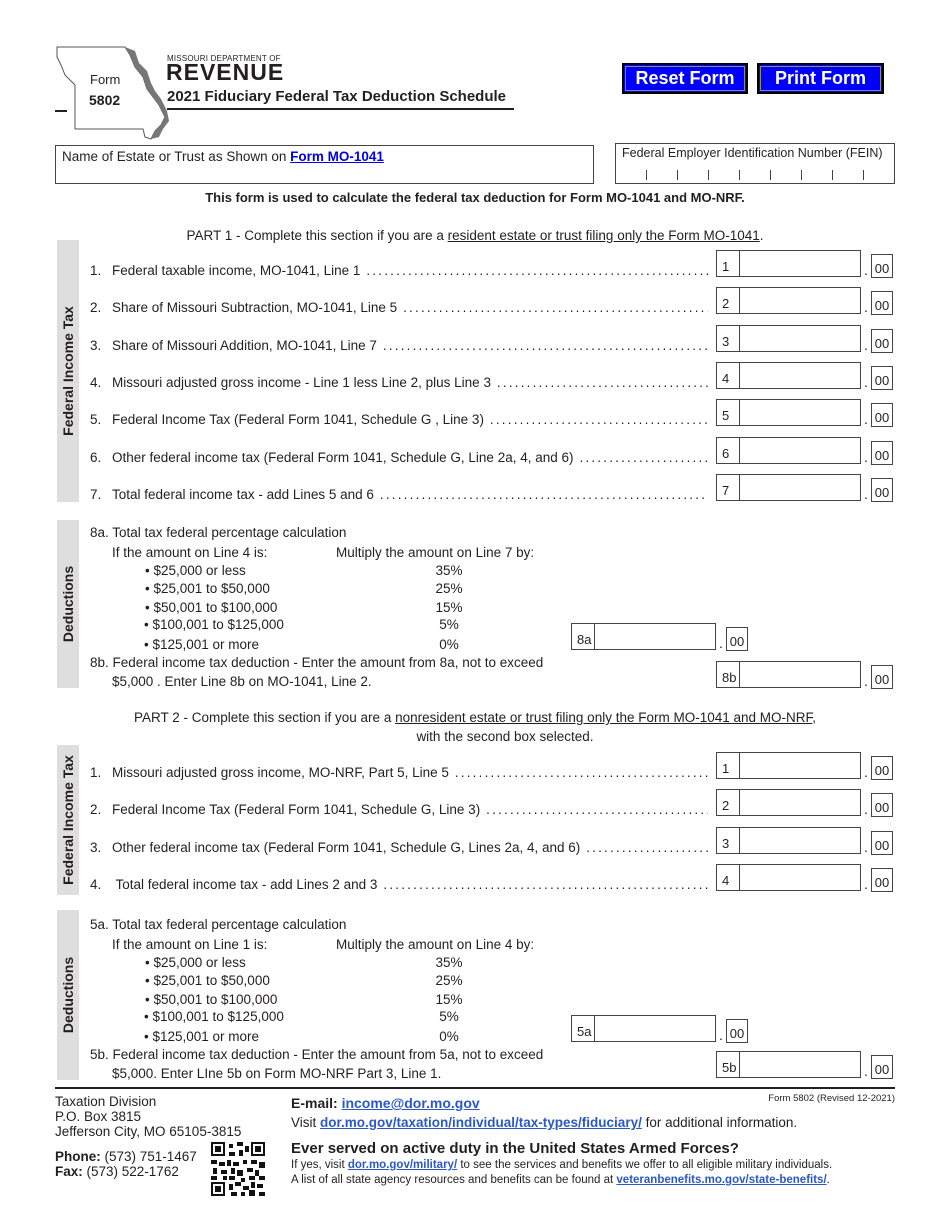 This screenshot has width=950, height=1230. Describe the element at coordinates (728, 803) in the screenshot. I see `part2-line-2-box-label: 2` at that location.